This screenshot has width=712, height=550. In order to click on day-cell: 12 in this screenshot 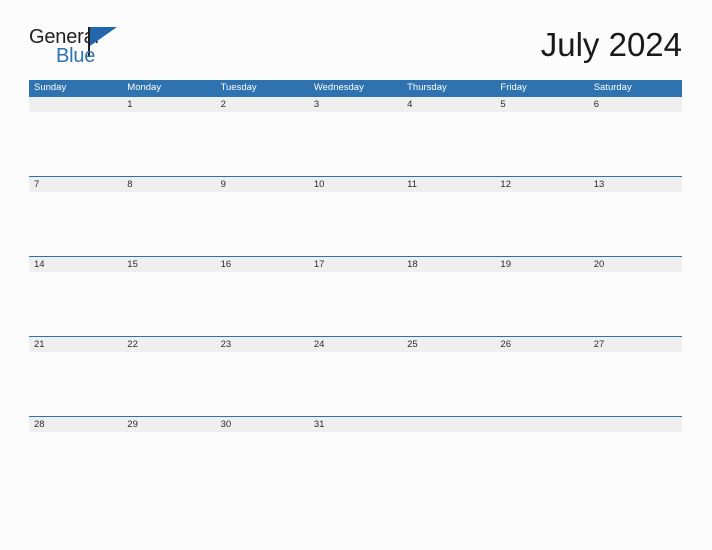, I will do `click(541, 184)`.